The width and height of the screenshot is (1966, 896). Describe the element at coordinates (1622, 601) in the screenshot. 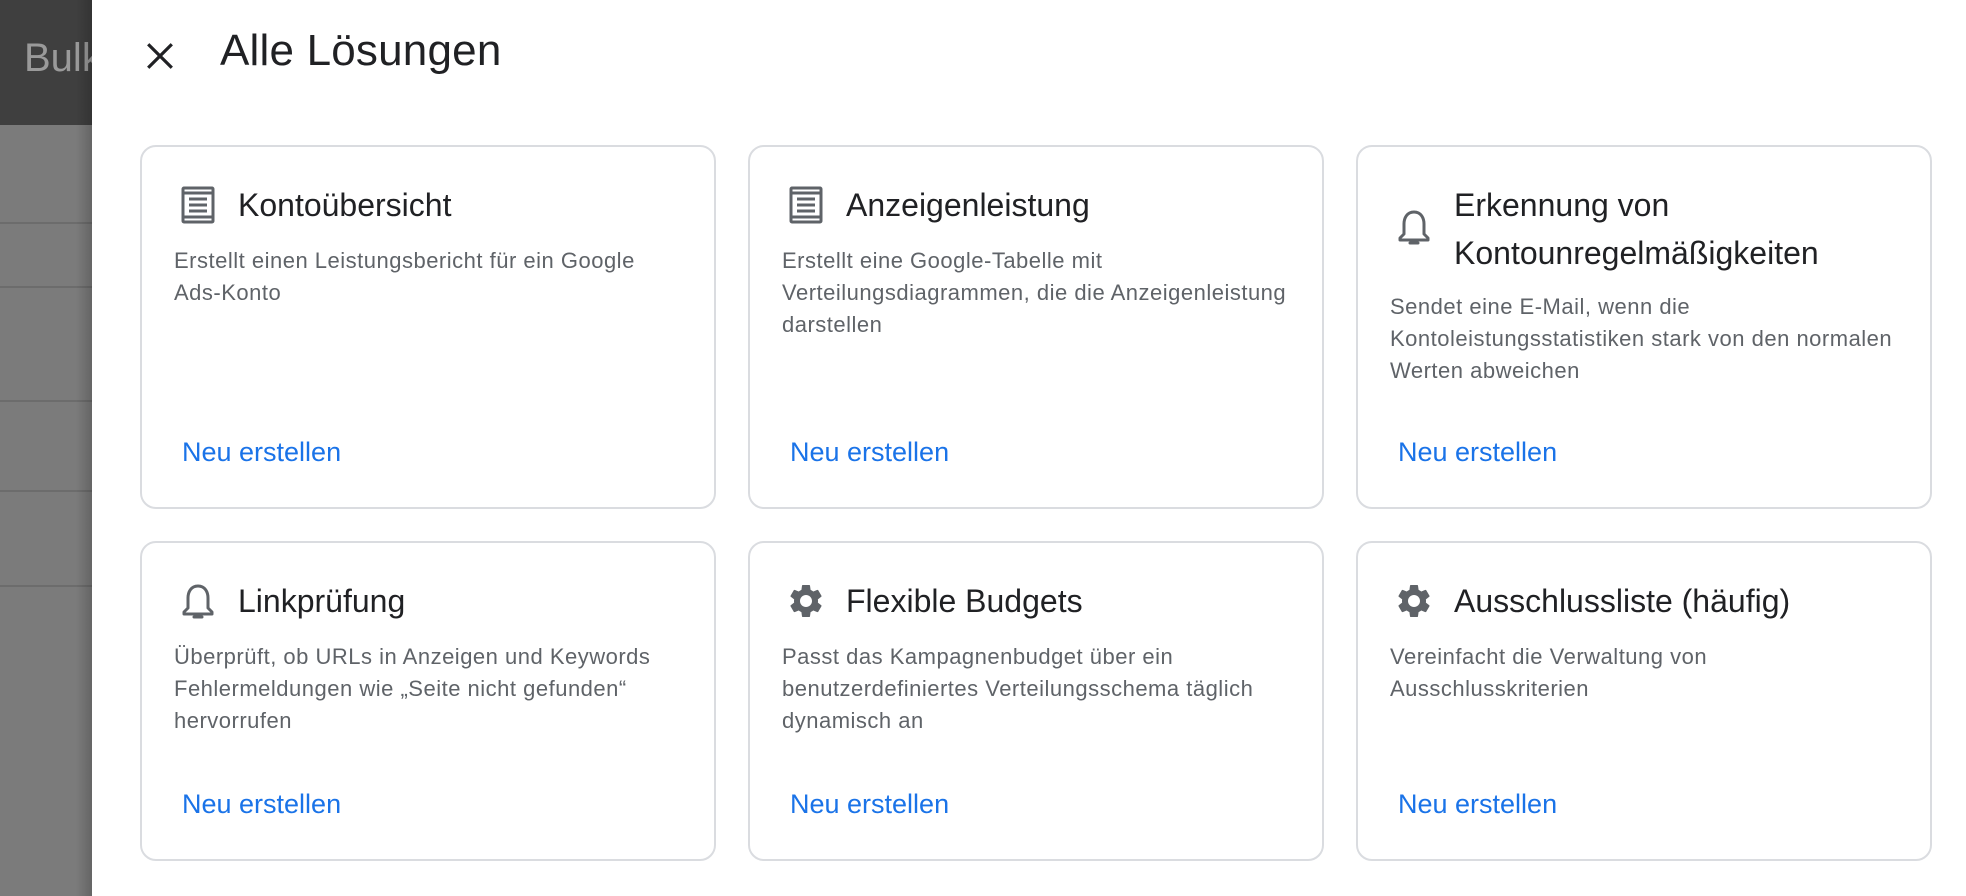

I see `card-title: Ausschlussliste (häufig)` at that location.